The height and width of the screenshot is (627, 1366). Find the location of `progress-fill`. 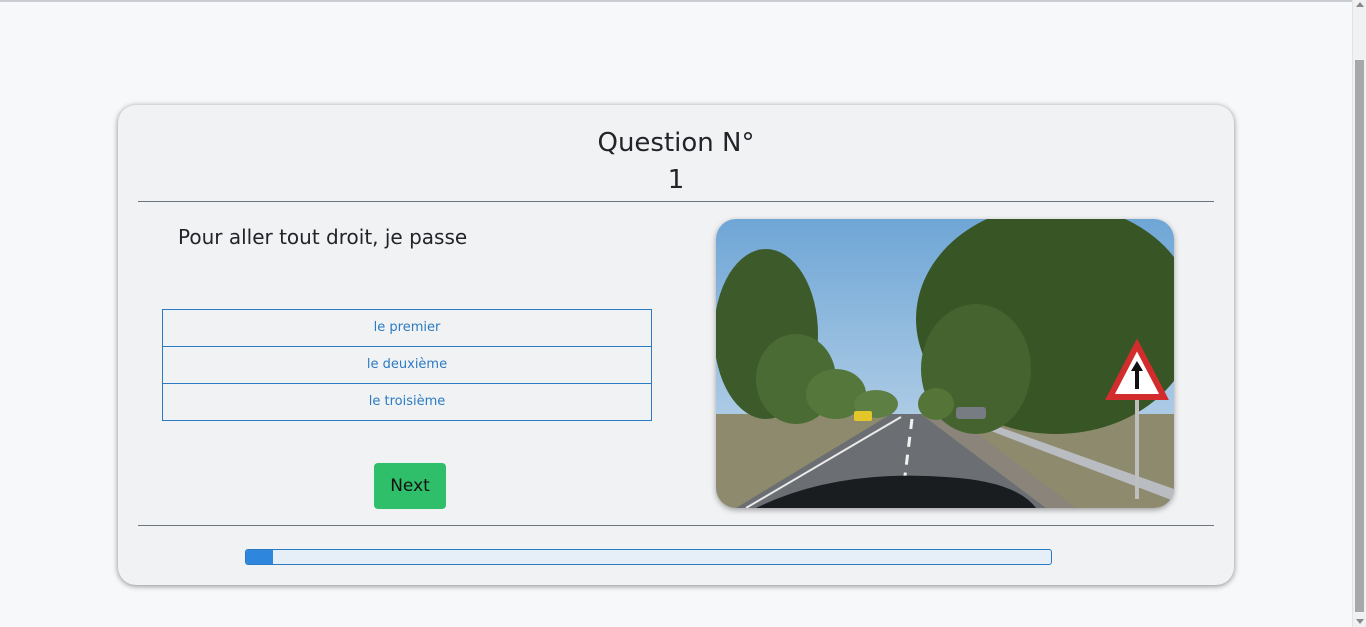

progress-fill is located at coordinates (259, 557).